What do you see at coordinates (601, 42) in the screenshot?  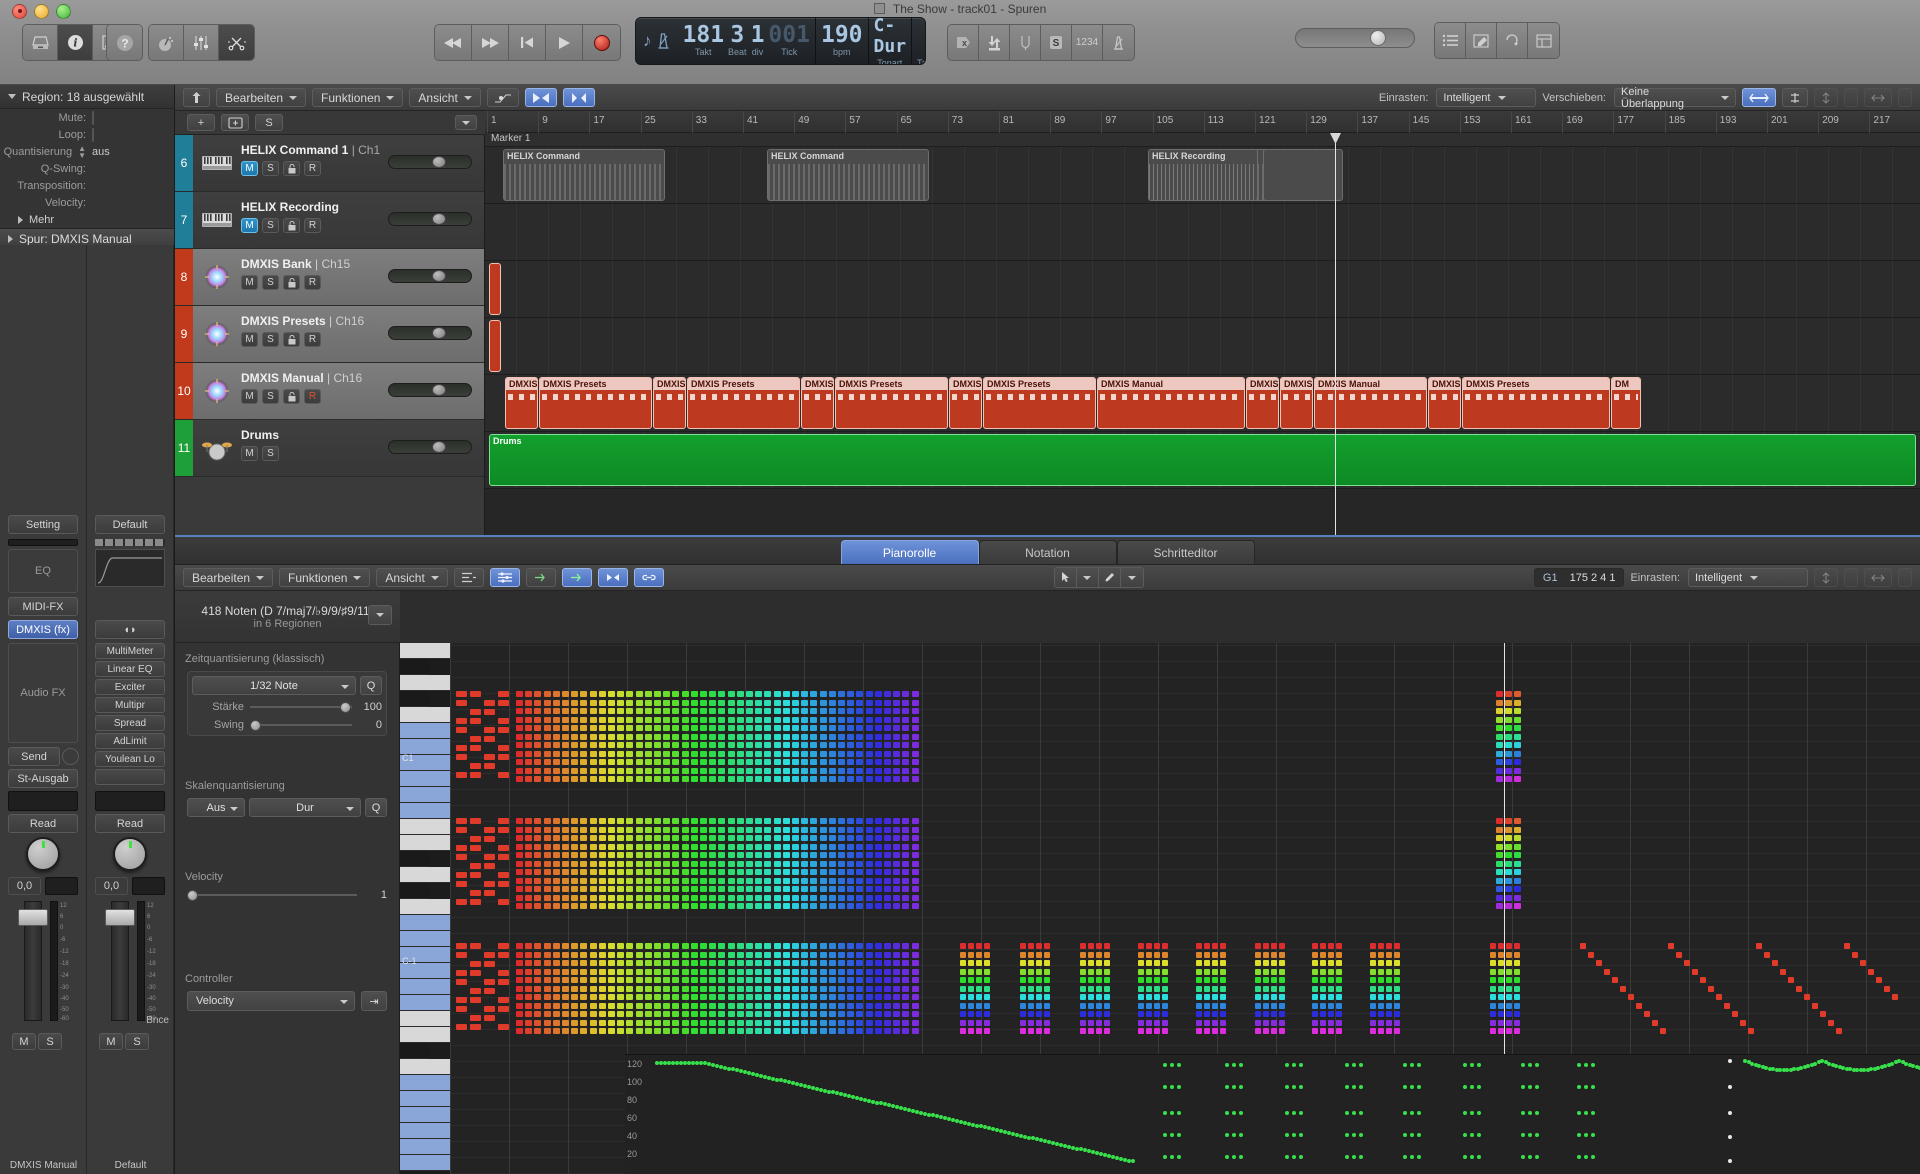 I see `record-button` at bounding box center [601, 42].